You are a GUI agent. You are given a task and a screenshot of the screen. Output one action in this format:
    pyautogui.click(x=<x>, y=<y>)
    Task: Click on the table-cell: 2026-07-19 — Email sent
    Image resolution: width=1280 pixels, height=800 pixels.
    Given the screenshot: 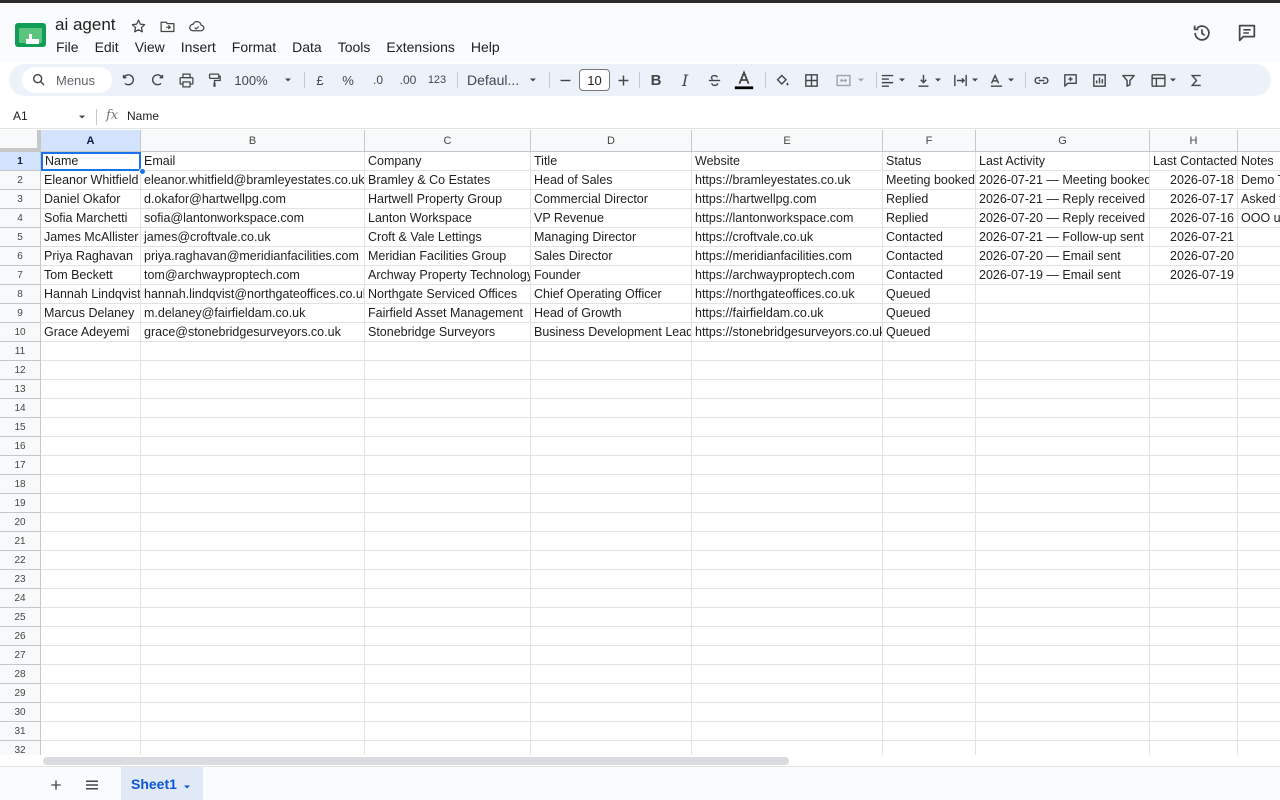 What is the action you would take?
    pyautogui.click(x=1063, y=275)
    